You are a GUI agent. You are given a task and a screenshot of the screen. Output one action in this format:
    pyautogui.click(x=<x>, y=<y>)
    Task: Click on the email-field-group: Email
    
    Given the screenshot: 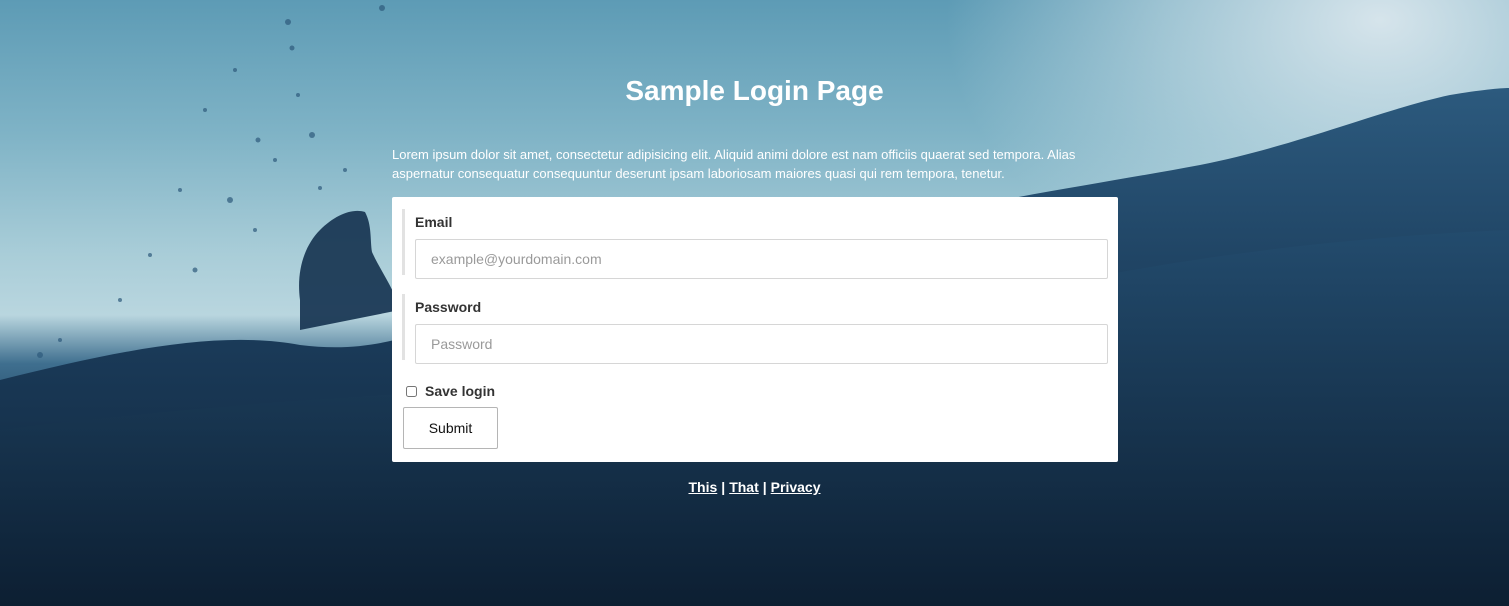 What is the action you would take?
    pyautogui.click(x=755, y=244)
    